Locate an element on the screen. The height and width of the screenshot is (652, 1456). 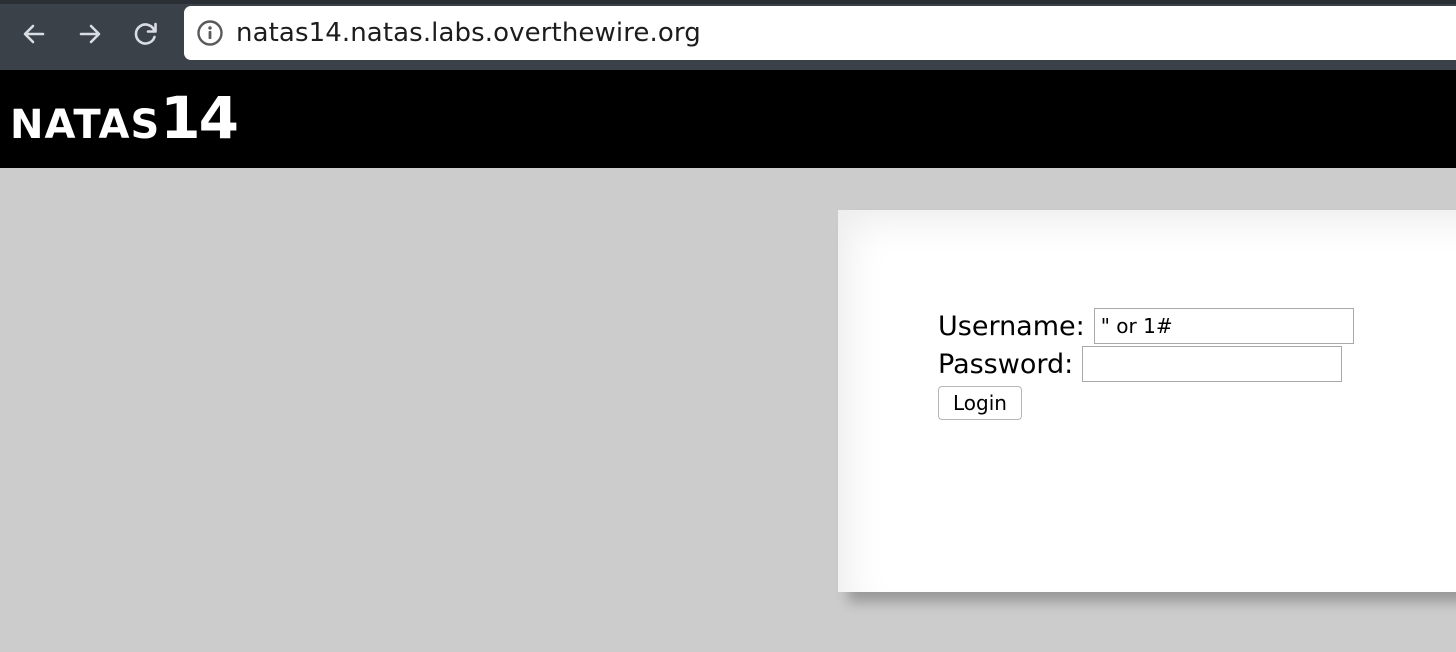
back-arrow-icon is located at coordinates (34, 34).